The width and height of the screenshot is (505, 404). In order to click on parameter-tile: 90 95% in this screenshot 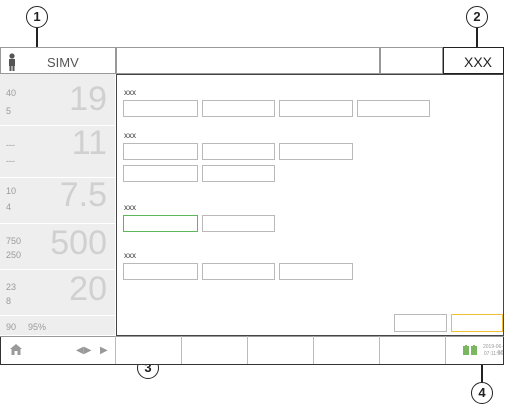, I will do `click(57, 326)`.